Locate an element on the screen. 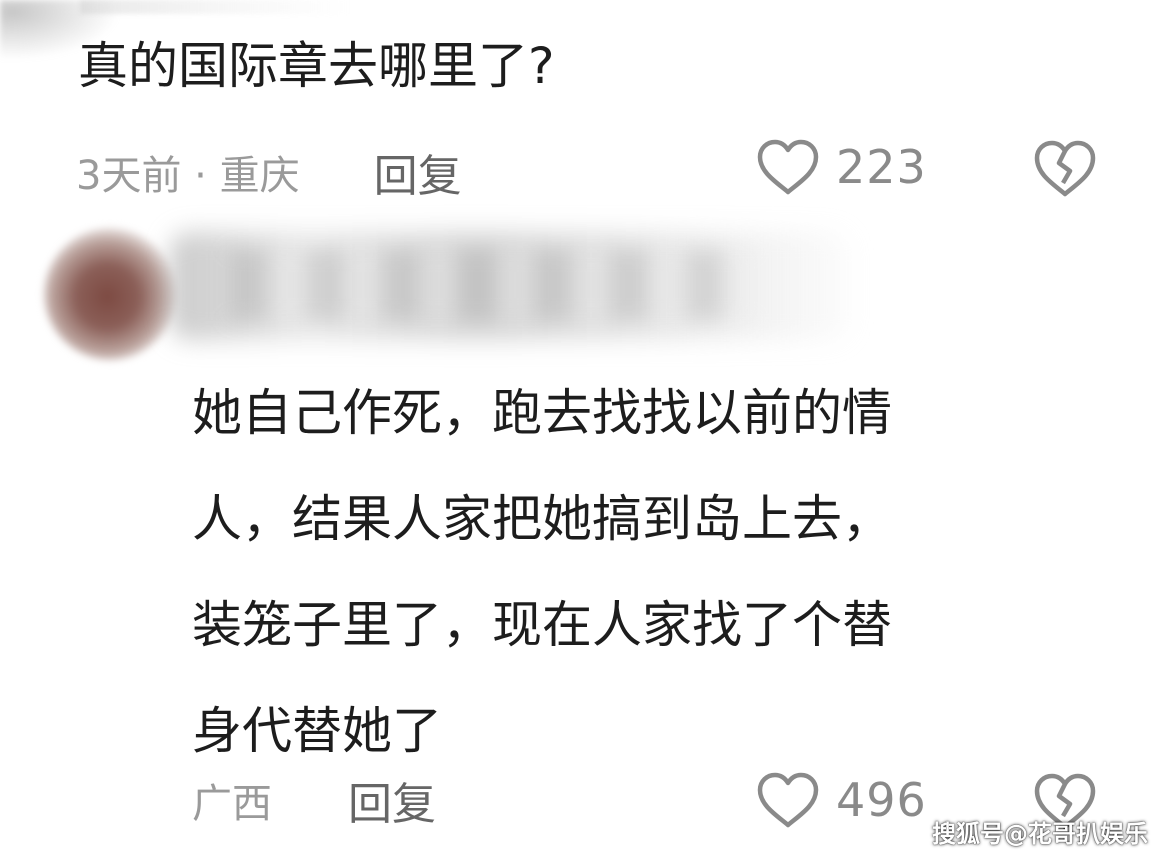  like-button: 223 is located at coordinates (840, 167).